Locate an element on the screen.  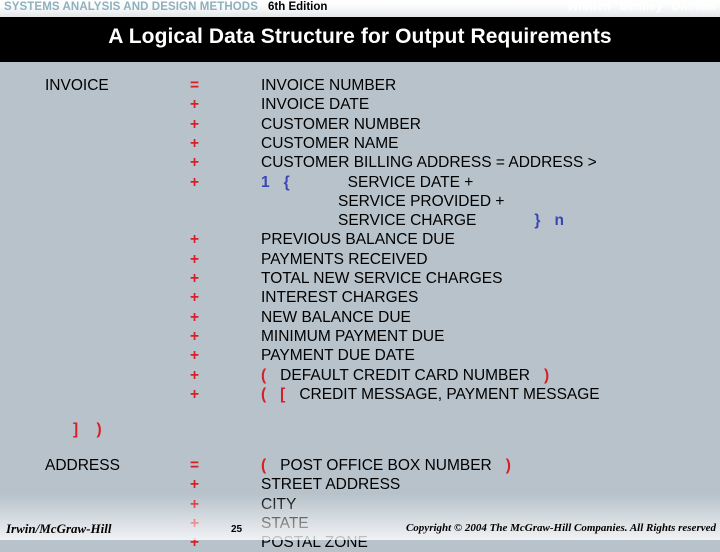
lds-attribute-text: POST OFFICE BOX NUMBER is located at coordinates (386, 466).